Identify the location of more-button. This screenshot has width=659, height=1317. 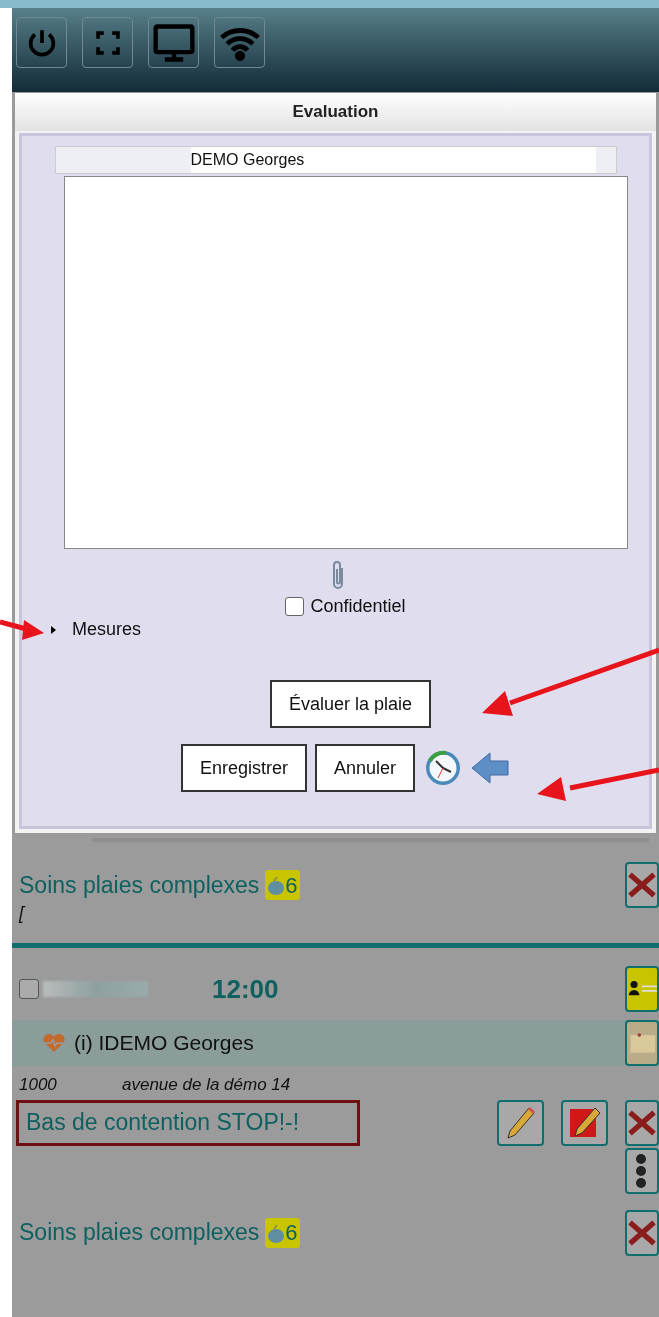
(642, 1170).